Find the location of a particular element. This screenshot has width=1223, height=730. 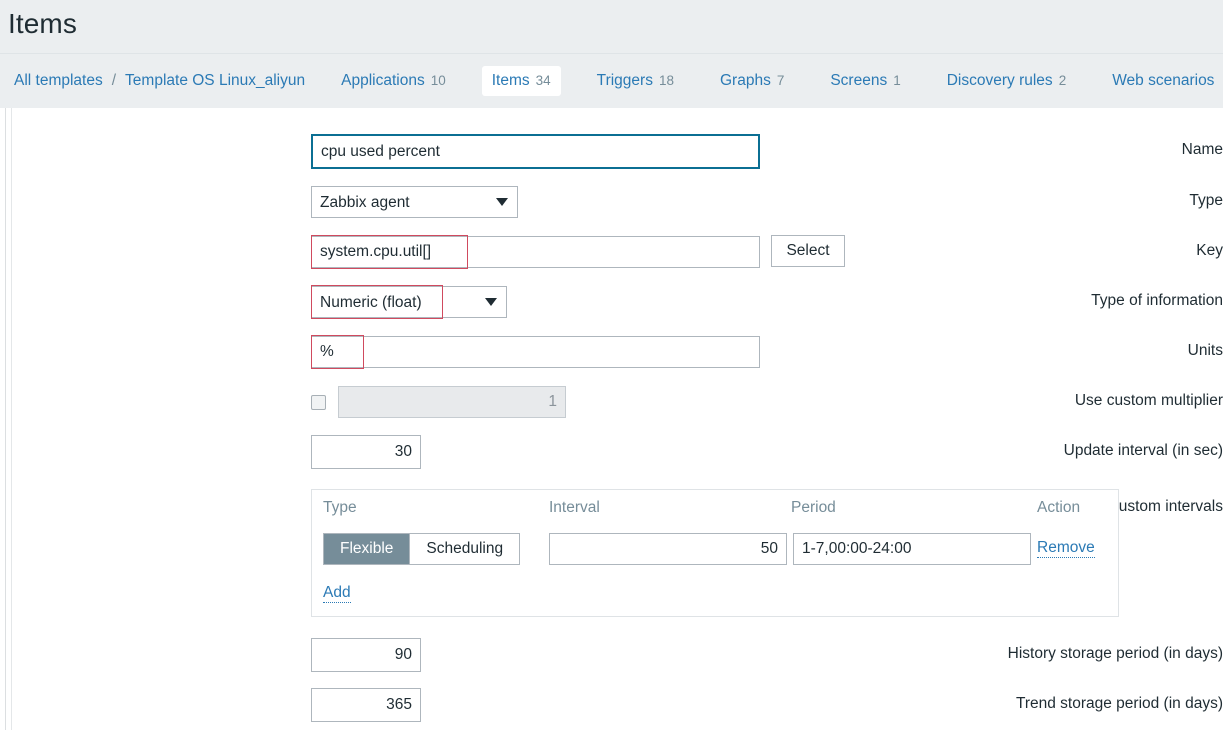

history-storage-period-input is located at coordinates (366, 655).